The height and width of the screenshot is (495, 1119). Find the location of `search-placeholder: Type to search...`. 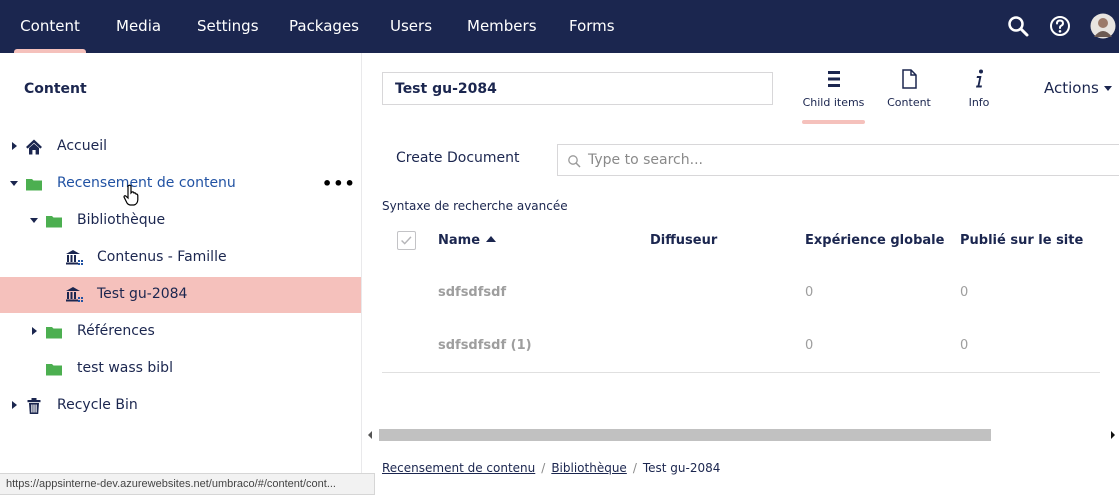

search-placeholder: Type to search... is located at coordinates (645, 160).